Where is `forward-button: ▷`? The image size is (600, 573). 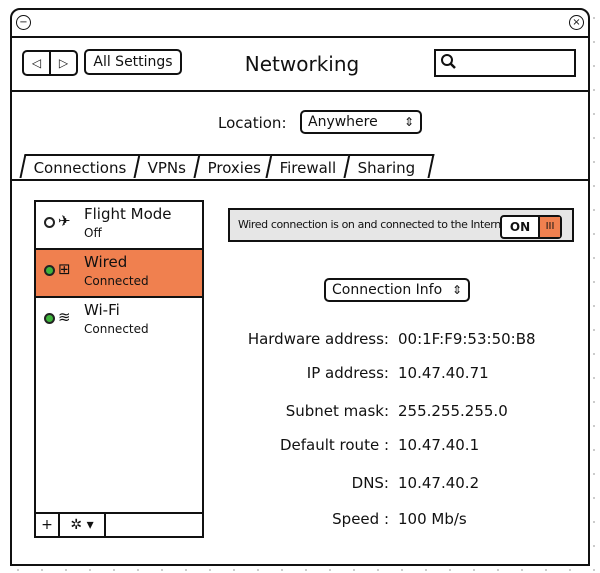 forward-button: ▷ is located at coordinates (63, 63).